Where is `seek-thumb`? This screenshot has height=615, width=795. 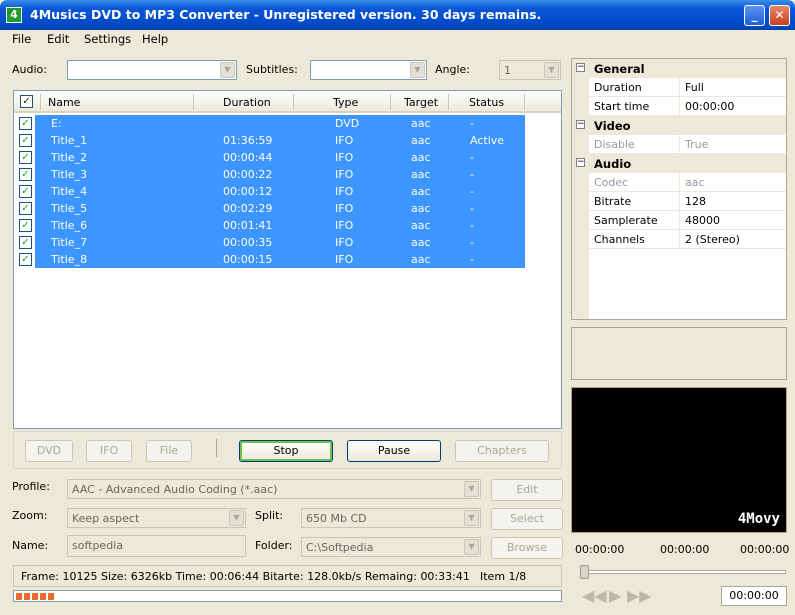
seek-thumb is located at coordinates (584, 572).